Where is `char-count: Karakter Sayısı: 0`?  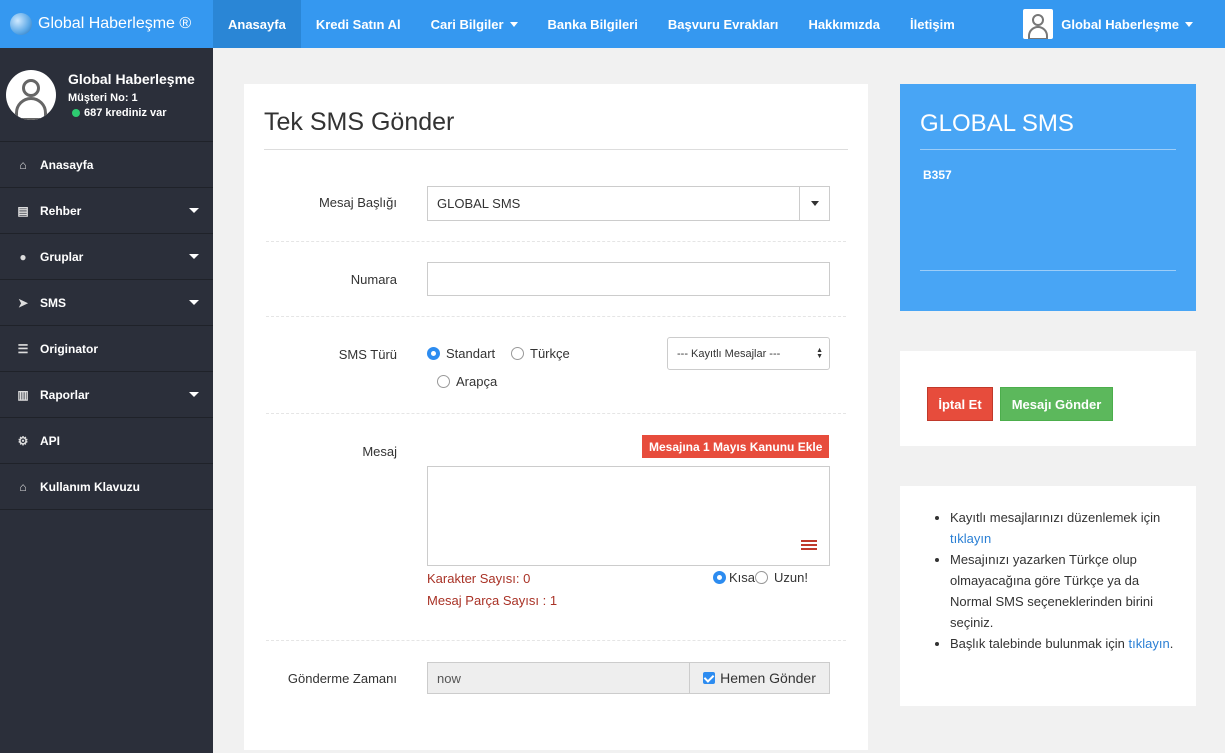 char-count: Karakter Sayısı: 0 is located at coordinates (479, 578).